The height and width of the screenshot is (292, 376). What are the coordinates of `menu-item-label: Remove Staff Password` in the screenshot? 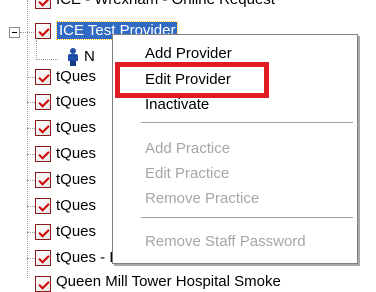 It's located at (225, 241).